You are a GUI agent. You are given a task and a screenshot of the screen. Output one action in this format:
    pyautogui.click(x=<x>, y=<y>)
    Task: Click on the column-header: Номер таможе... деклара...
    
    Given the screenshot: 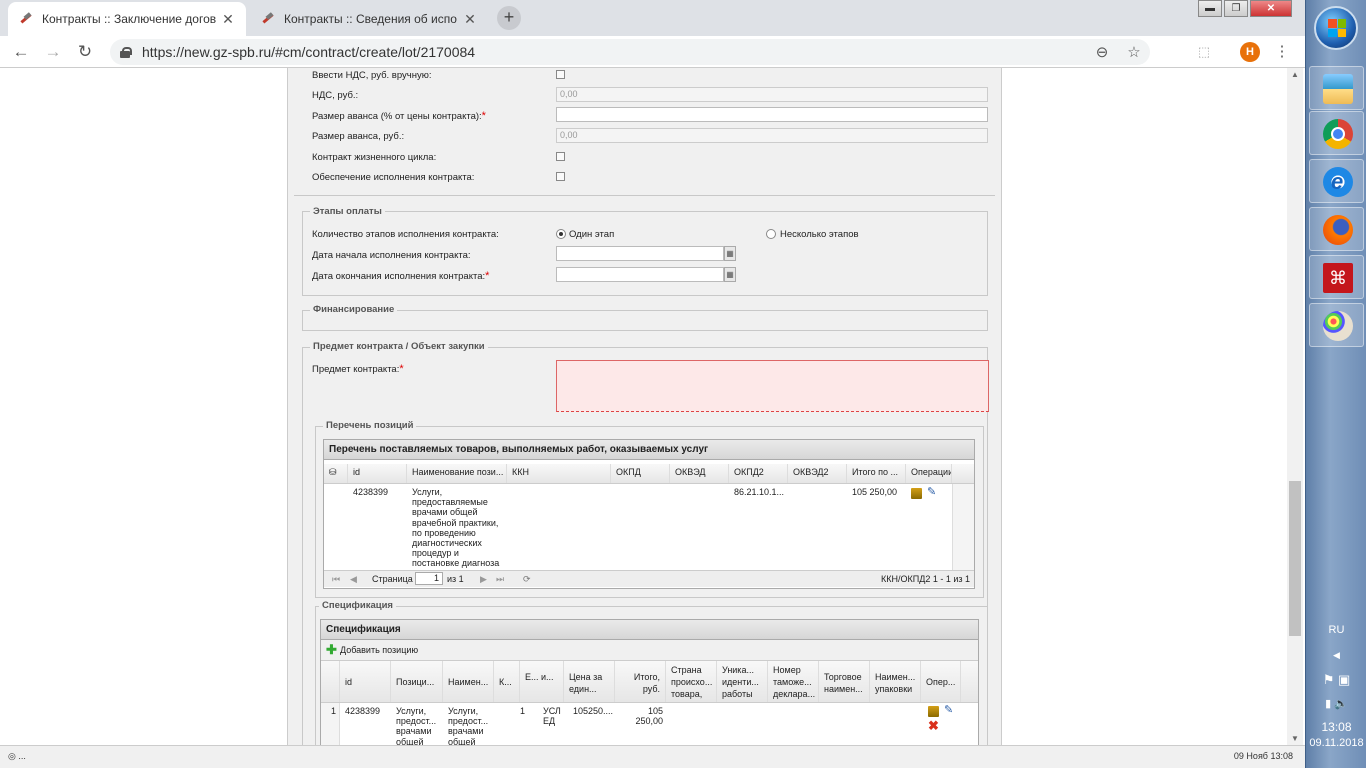 What is the action you would take?
    pyautogui.click(x=793, y=681)
    